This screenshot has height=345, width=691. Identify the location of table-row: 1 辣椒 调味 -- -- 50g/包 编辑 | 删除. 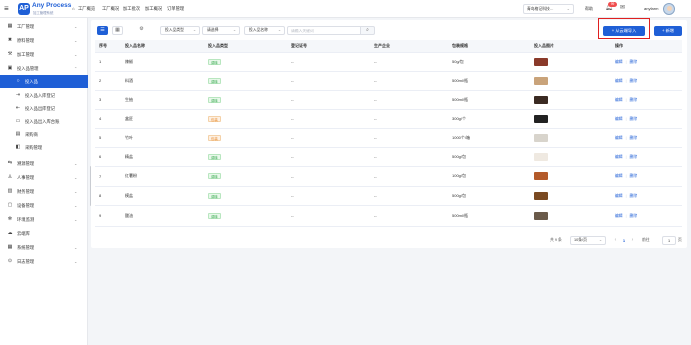
(388, 62).